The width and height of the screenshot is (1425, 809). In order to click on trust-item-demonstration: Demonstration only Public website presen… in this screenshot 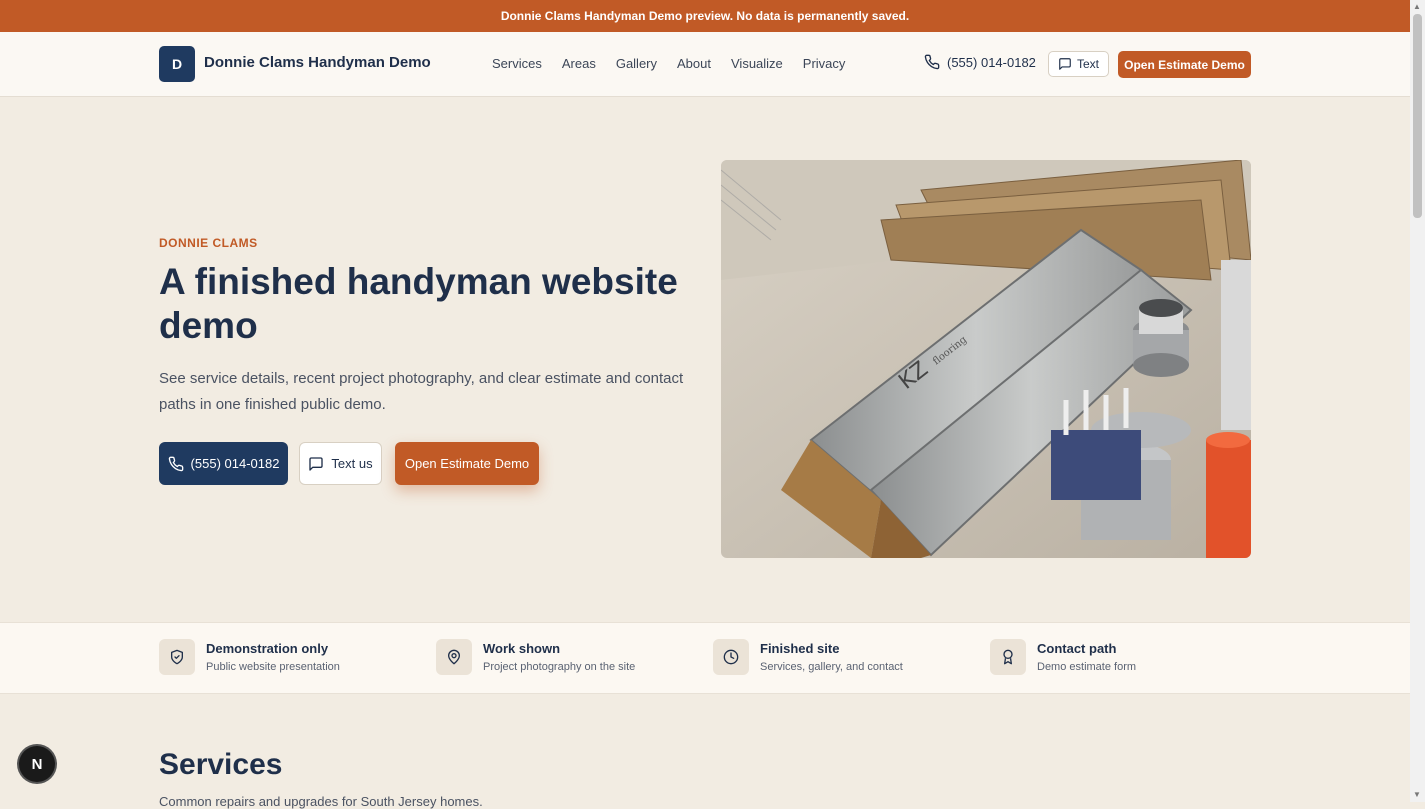, I will do `click(249, 657)`.